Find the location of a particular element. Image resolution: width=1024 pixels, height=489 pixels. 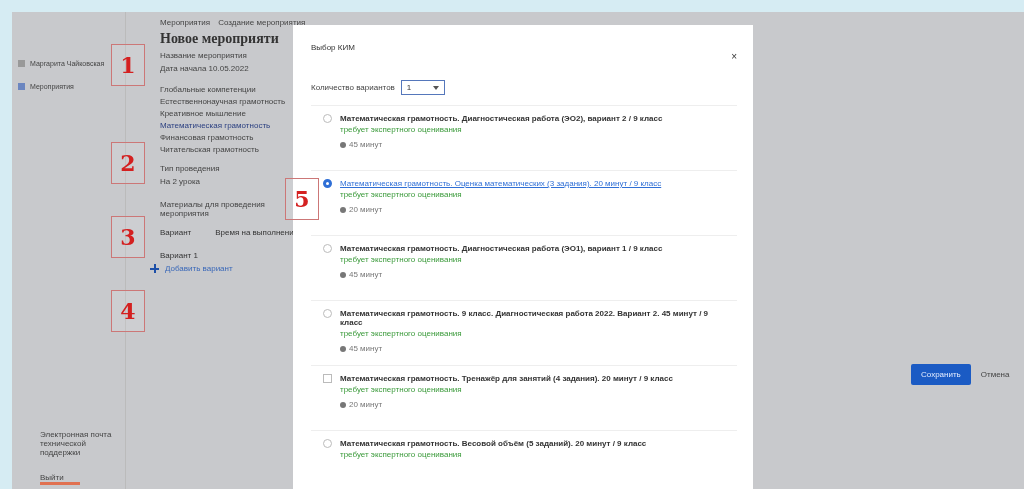

save-button: Сохранить is located at coordinates (941, 374).